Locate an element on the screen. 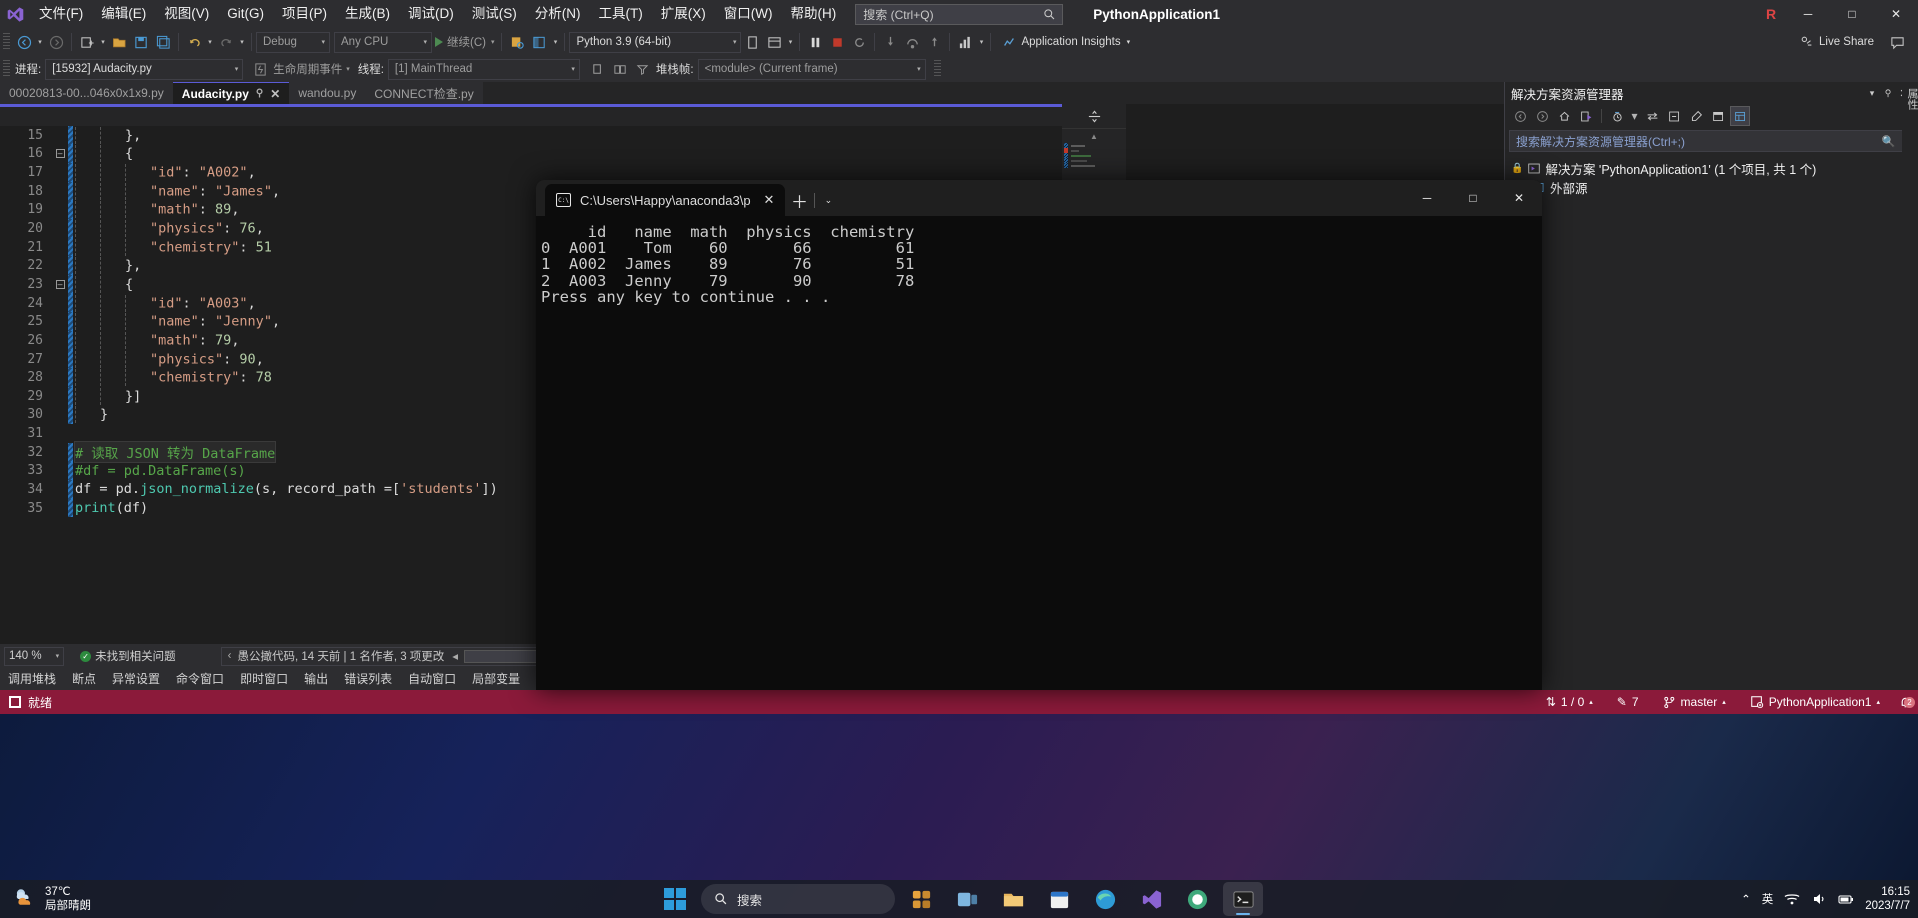 Image resolution: width=1918 pixels, height=918 pixels. process-combo: [15932] Audacity.py ▾ is located at coordinates (144, 69).